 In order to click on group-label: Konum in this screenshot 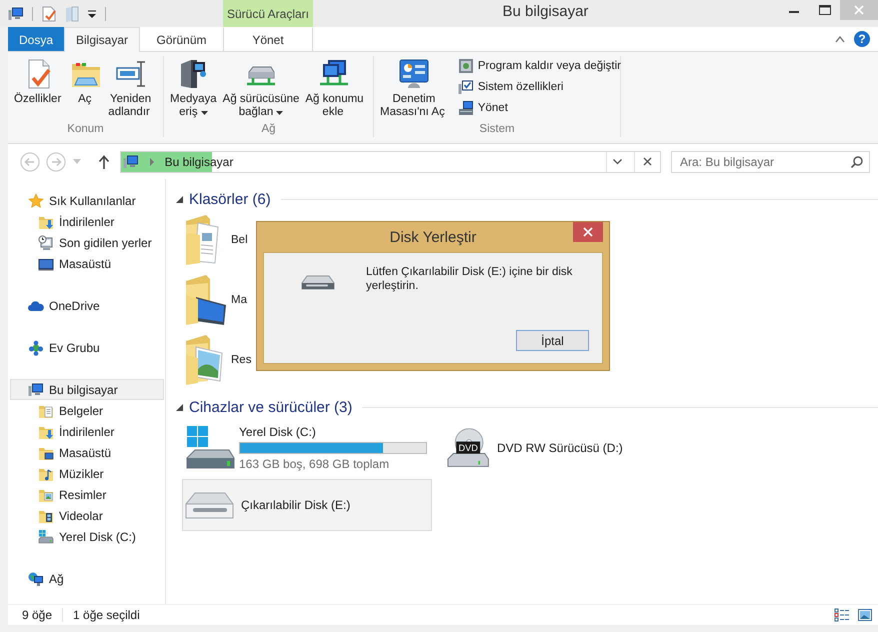, I will do `click(85, 130)`.